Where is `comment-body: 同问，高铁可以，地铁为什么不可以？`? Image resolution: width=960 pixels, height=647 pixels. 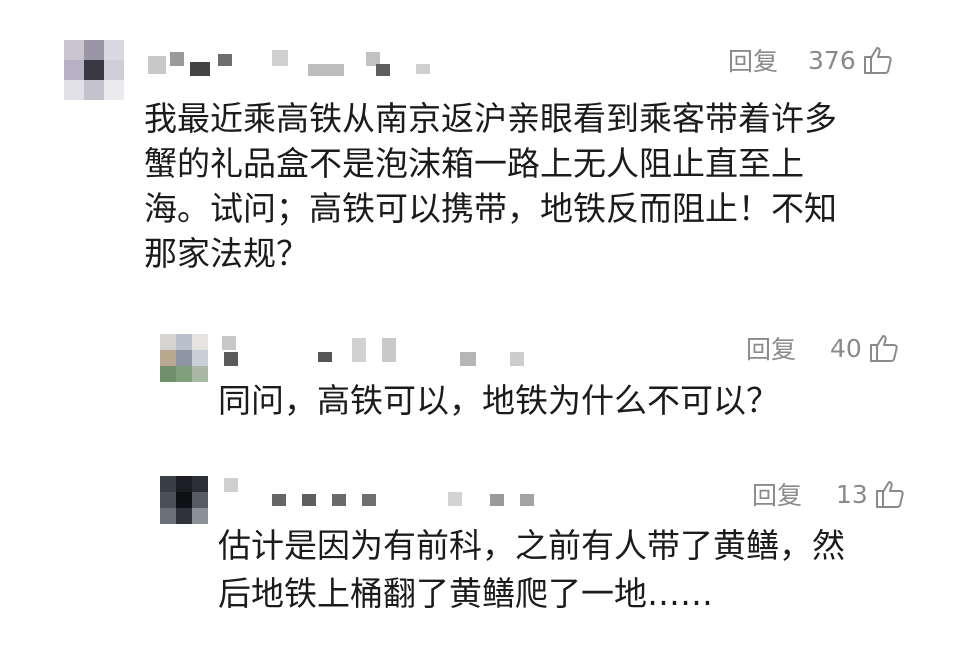
comment-body: 同问，高铁可以，地铁为什么不可以？ is located at coordinates (498, 400).